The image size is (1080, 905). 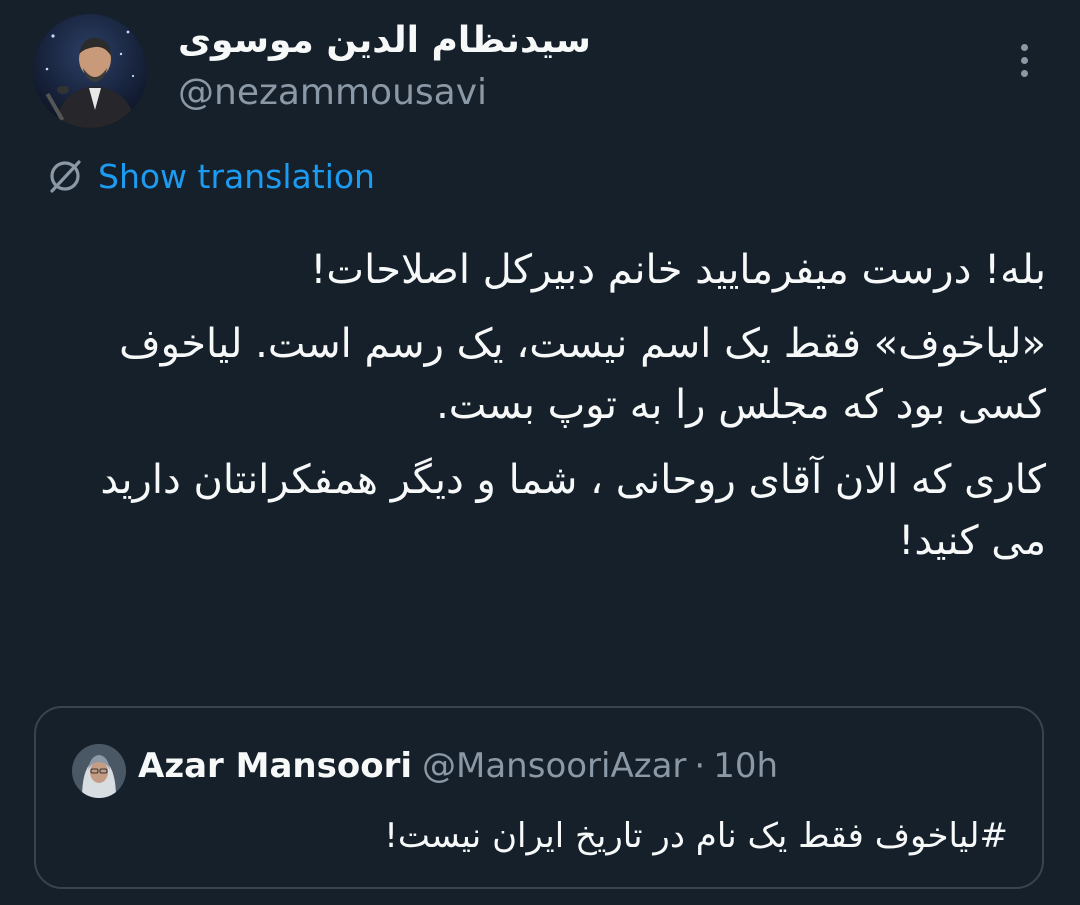 What do you see at coordinates (678, 270) in the screenshot?
I see `tweet-paragraph: بله! درست میفرمایید خانم دبیرکل اصلاحات!` at bounding box center [678, 270].